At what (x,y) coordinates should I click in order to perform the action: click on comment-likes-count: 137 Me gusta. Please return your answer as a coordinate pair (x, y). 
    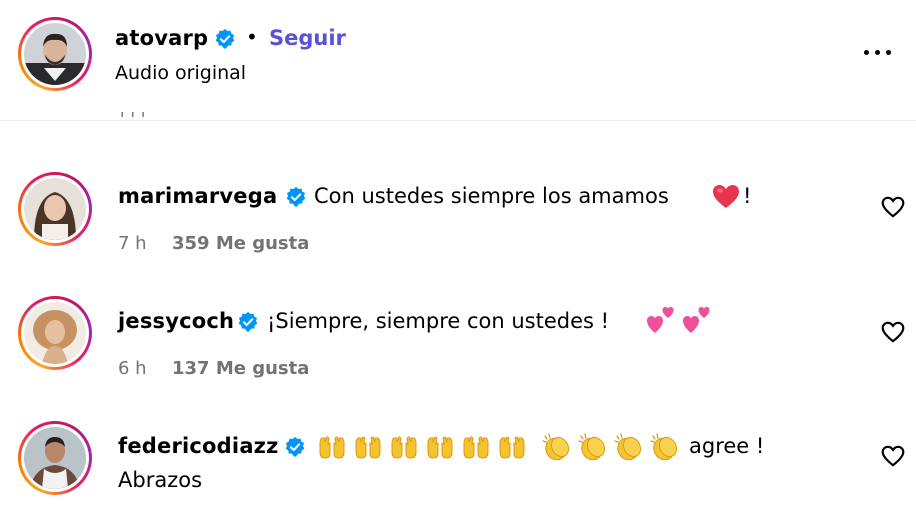
    Looking at the image, I should click on (240, 368).